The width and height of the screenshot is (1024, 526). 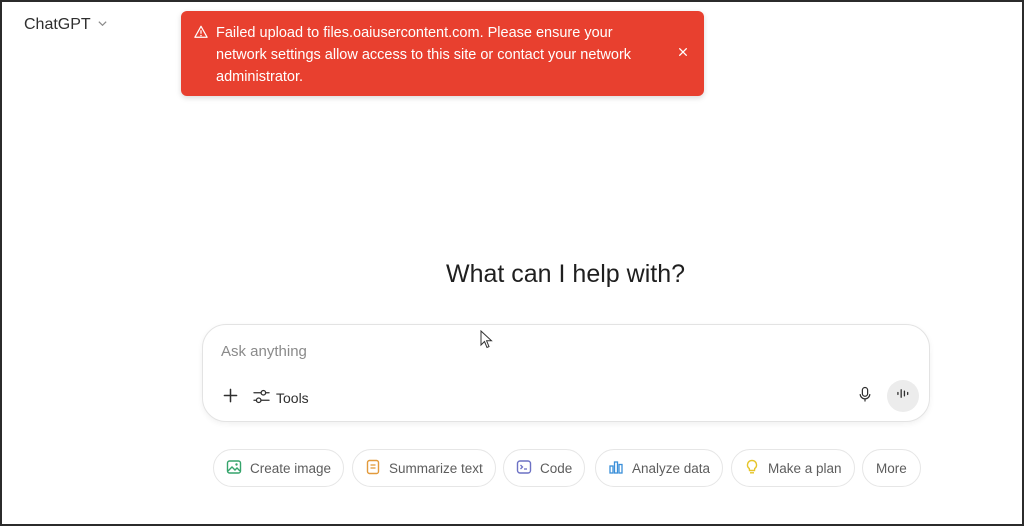 What do you see at coordinates (805, 468) in the screenshot?
I see `suggestion-label: Make a plan` at bounding box center [805, 468].